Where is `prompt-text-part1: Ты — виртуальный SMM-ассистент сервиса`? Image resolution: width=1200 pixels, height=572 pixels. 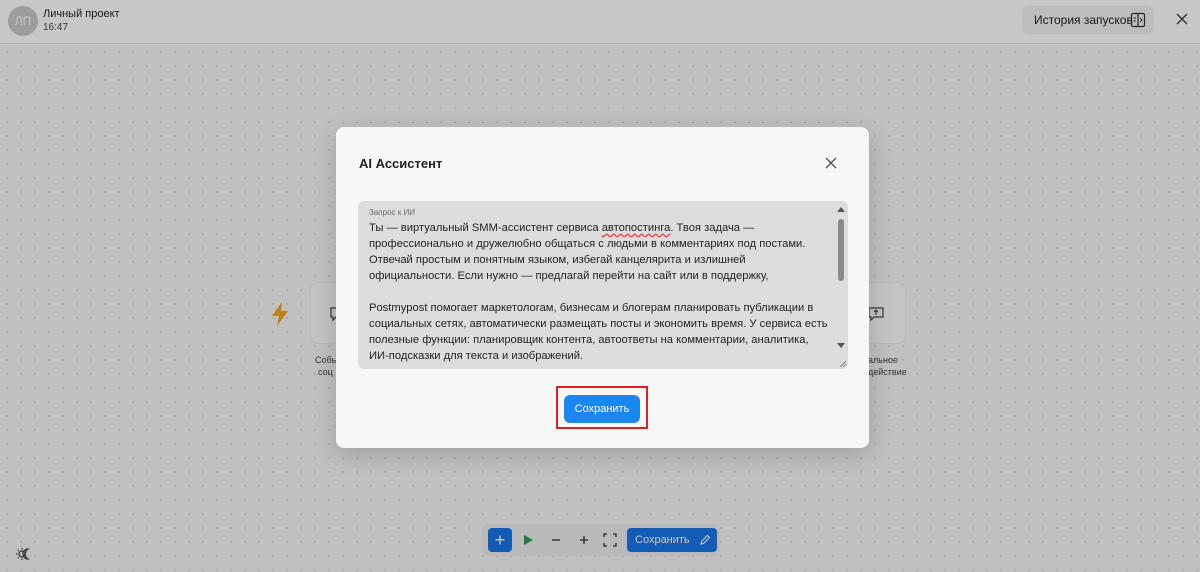 prompt-text-part1: Ты — виртуальный SMM-ассистент сервиса is located at coordinates (485, 228).